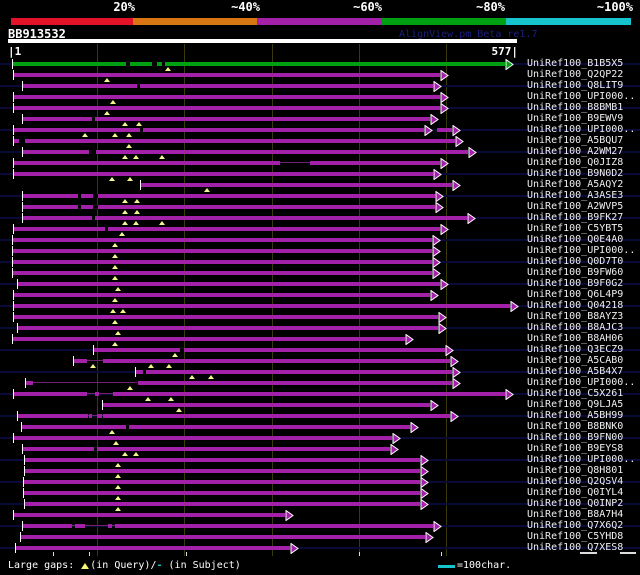  Describe the element at coordinates (575, 537) in the screenshot. I see `hit-label: UniRef100_C5YHD8` at that location.